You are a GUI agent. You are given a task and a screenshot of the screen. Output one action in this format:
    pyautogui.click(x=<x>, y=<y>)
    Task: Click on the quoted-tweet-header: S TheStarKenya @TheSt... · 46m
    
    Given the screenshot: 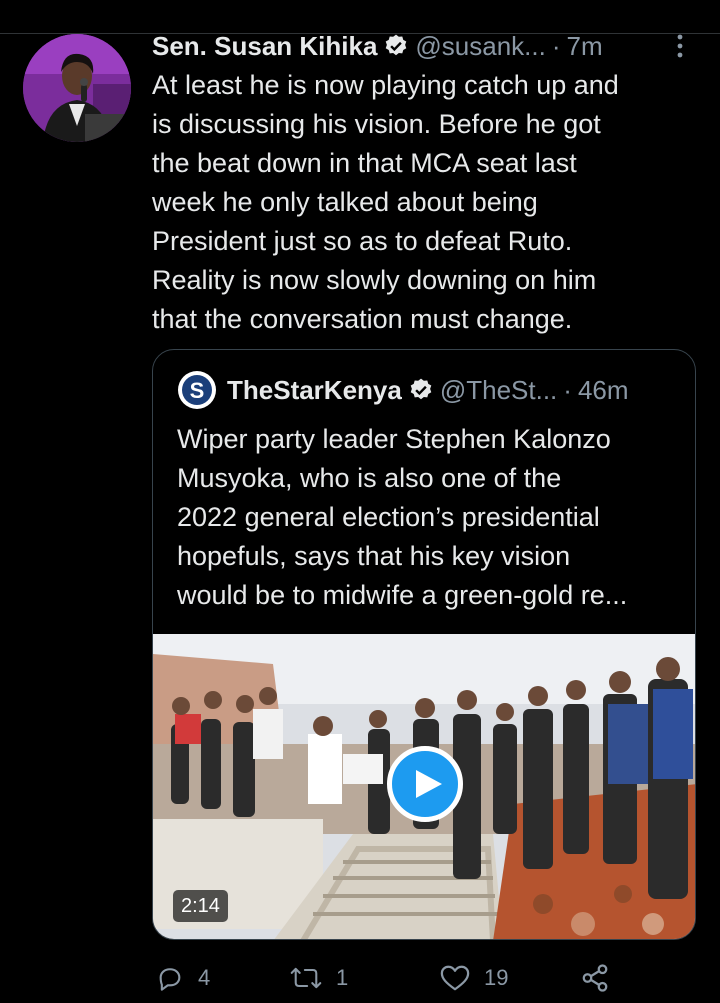 What is the action you would take?
    pyautogui.click(x=432, y=390)
    